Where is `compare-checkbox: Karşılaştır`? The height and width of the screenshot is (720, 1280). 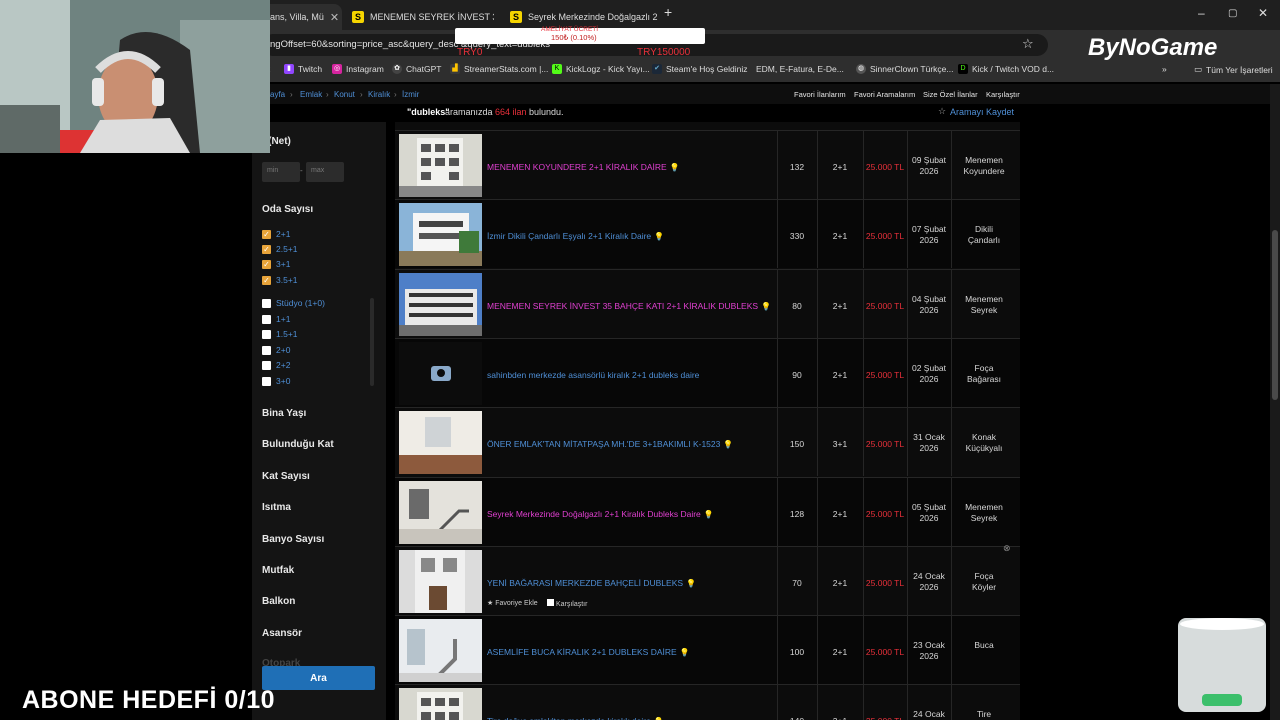 compare-checkbox: Karşılaştır is located at coordinates (567, 603).